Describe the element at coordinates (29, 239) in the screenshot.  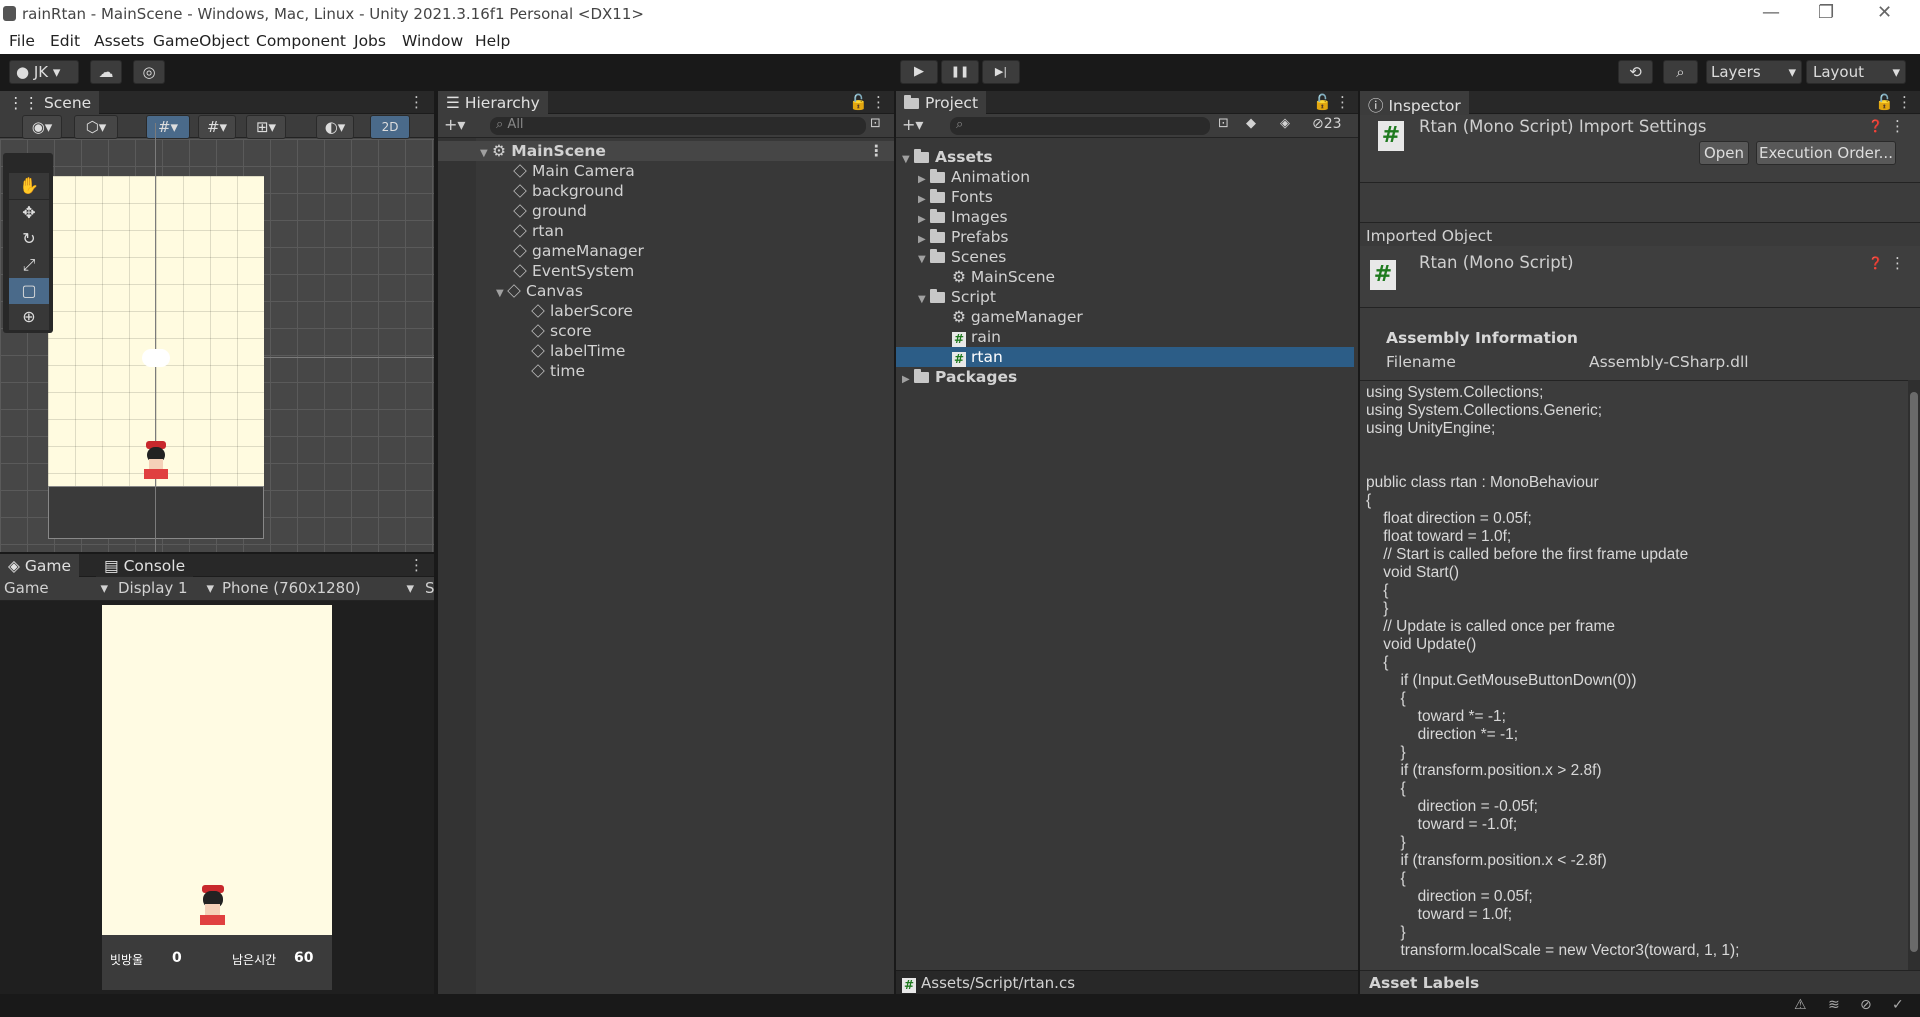
I see `rotate-tool-icon: ↻` at that location.